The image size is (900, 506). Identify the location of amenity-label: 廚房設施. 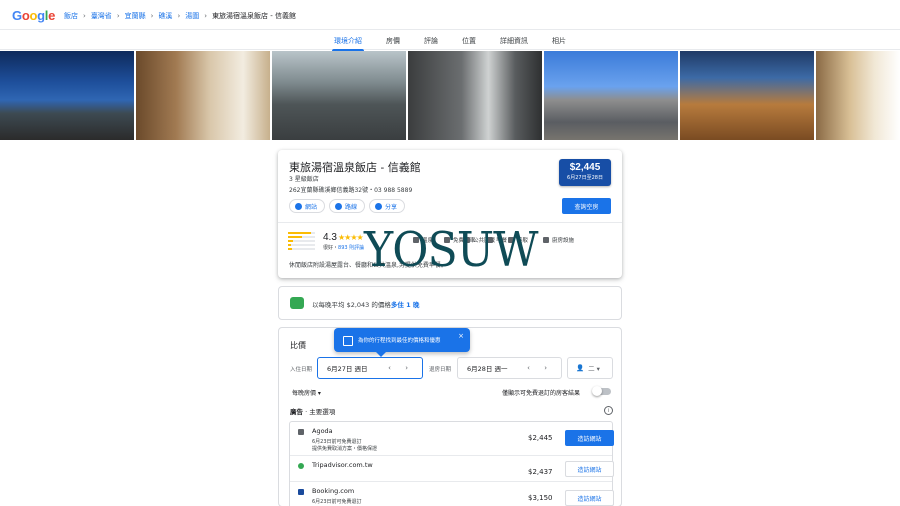
(563, 241).